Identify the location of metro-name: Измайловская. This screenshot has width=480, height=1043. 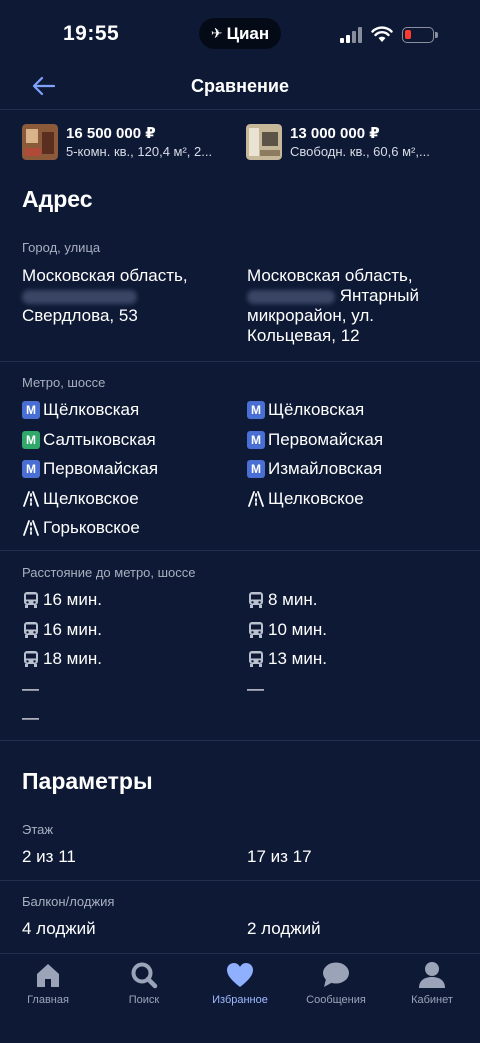
(325, 468).